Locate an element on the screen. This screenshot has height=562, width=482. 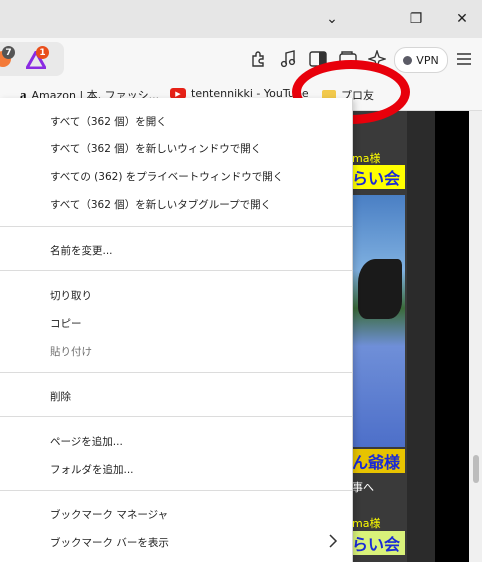
menu-open-all-new-window: すべて（362 個）を新しいウィンドウで開く is located at coordinates (155, 148).